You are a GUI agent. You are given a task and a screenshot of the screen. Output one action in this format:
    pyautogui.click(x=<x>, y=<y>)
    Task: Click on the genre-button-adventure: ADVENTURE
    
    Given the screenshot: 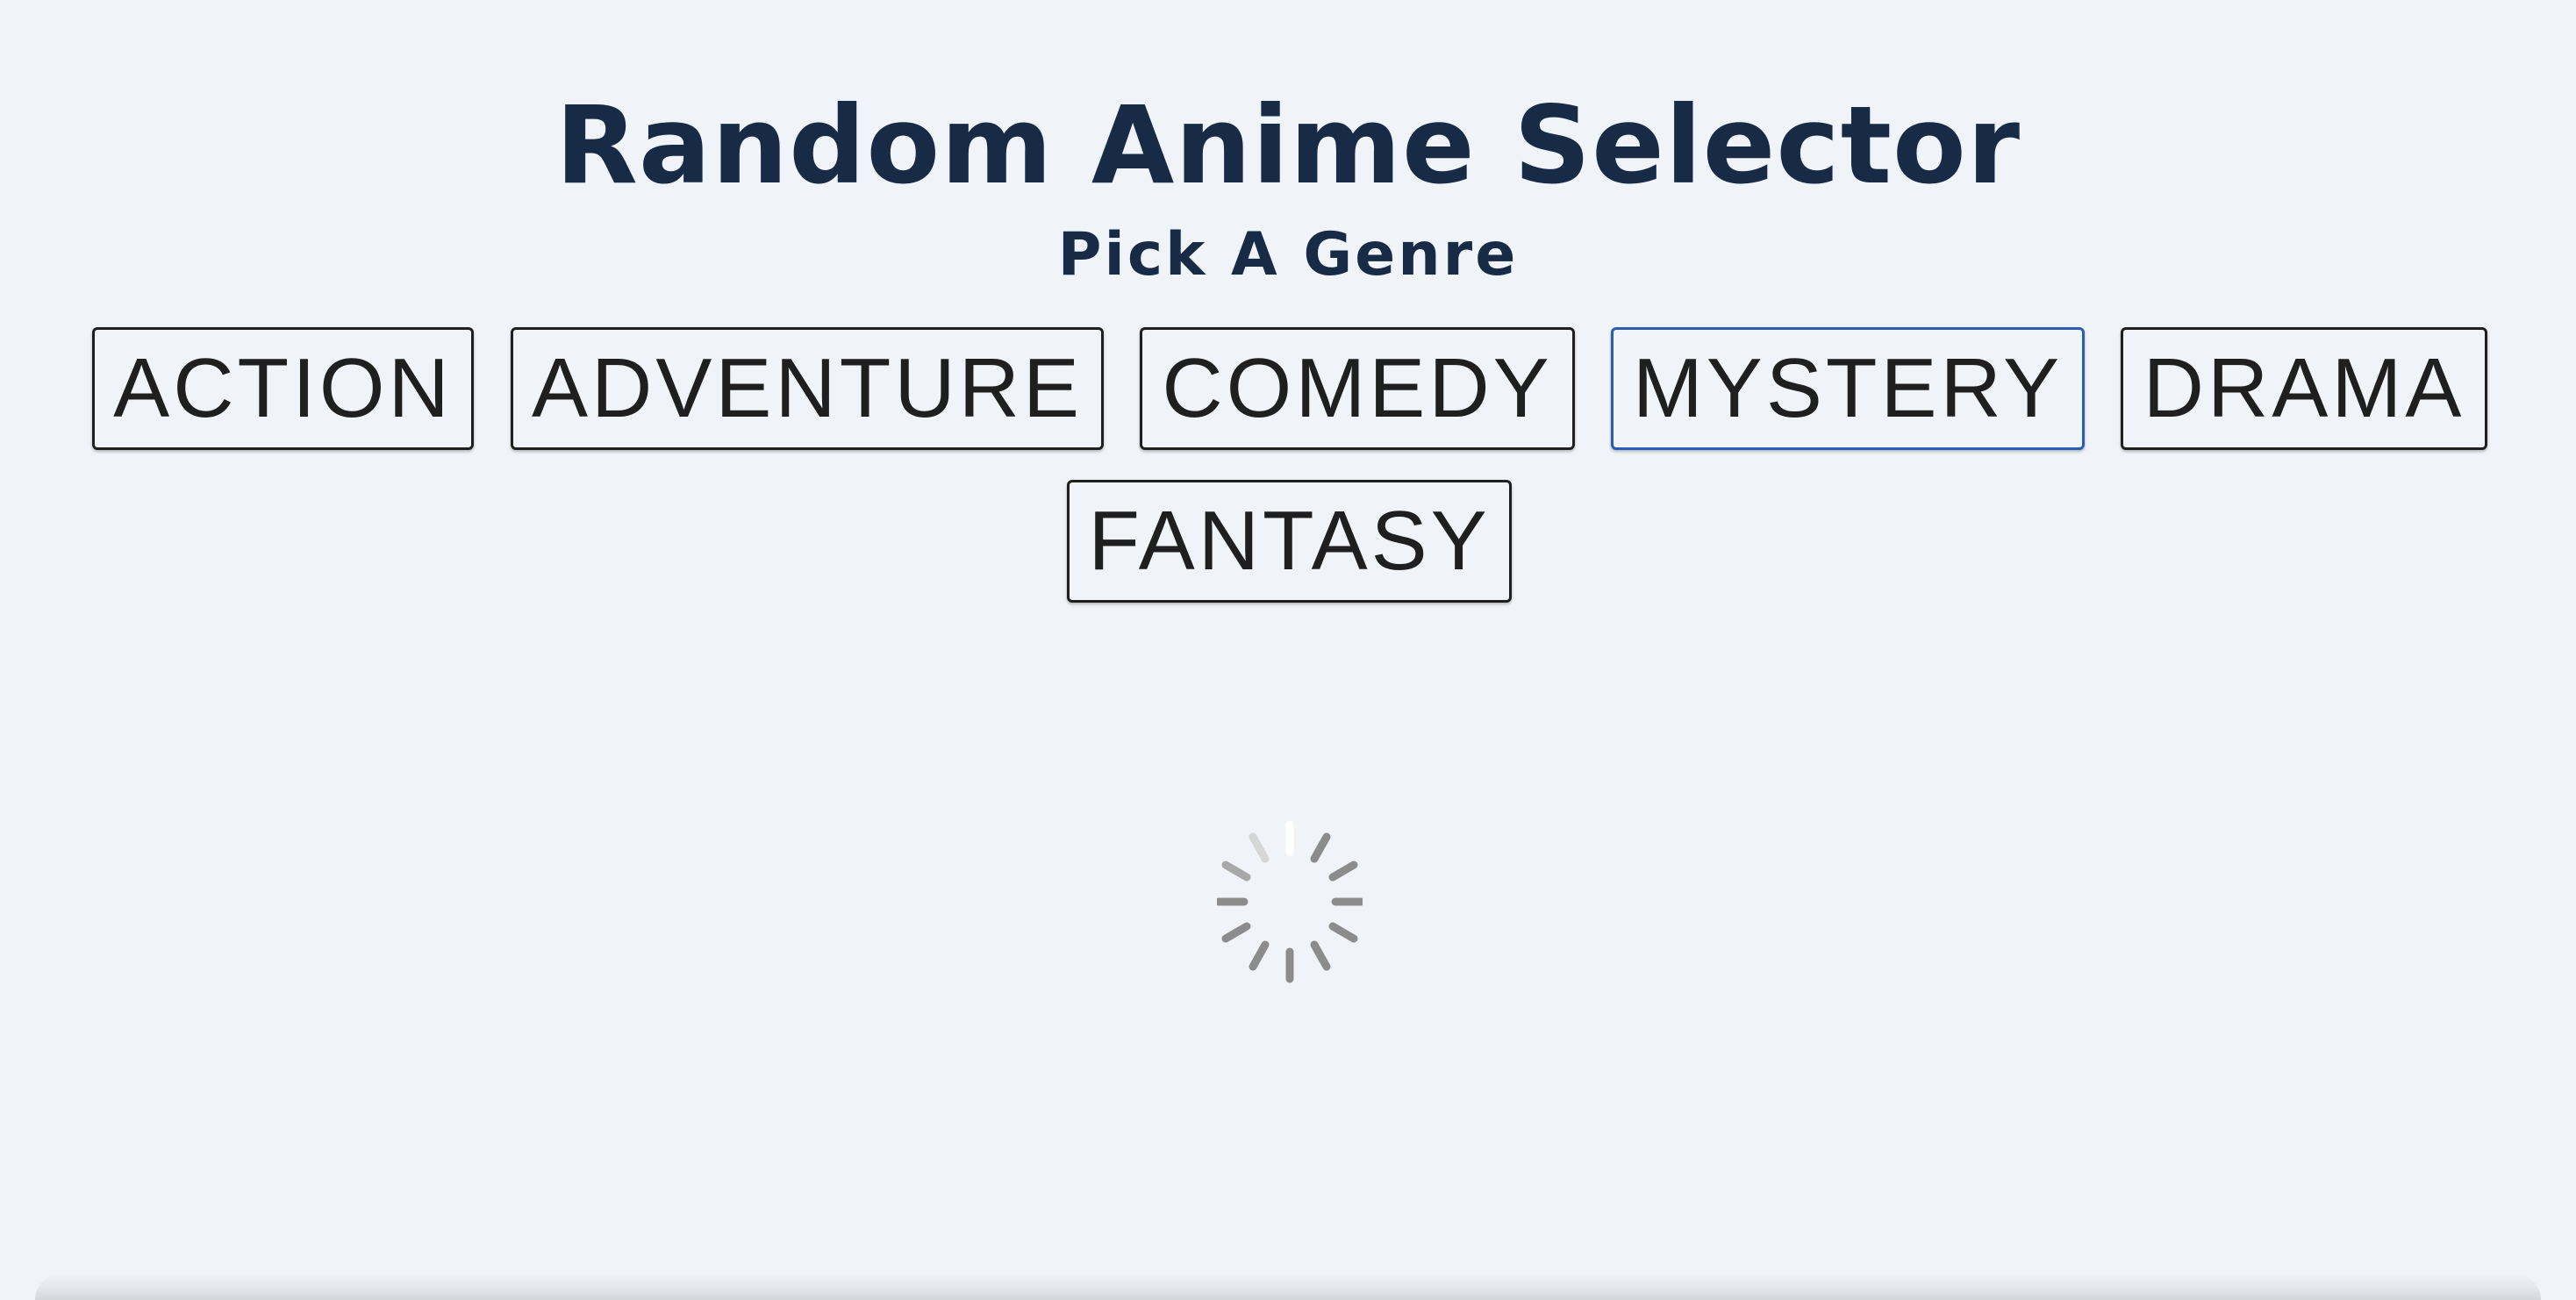 What is the action you would take?
    pyautogui.click(x=807, y=388)
    